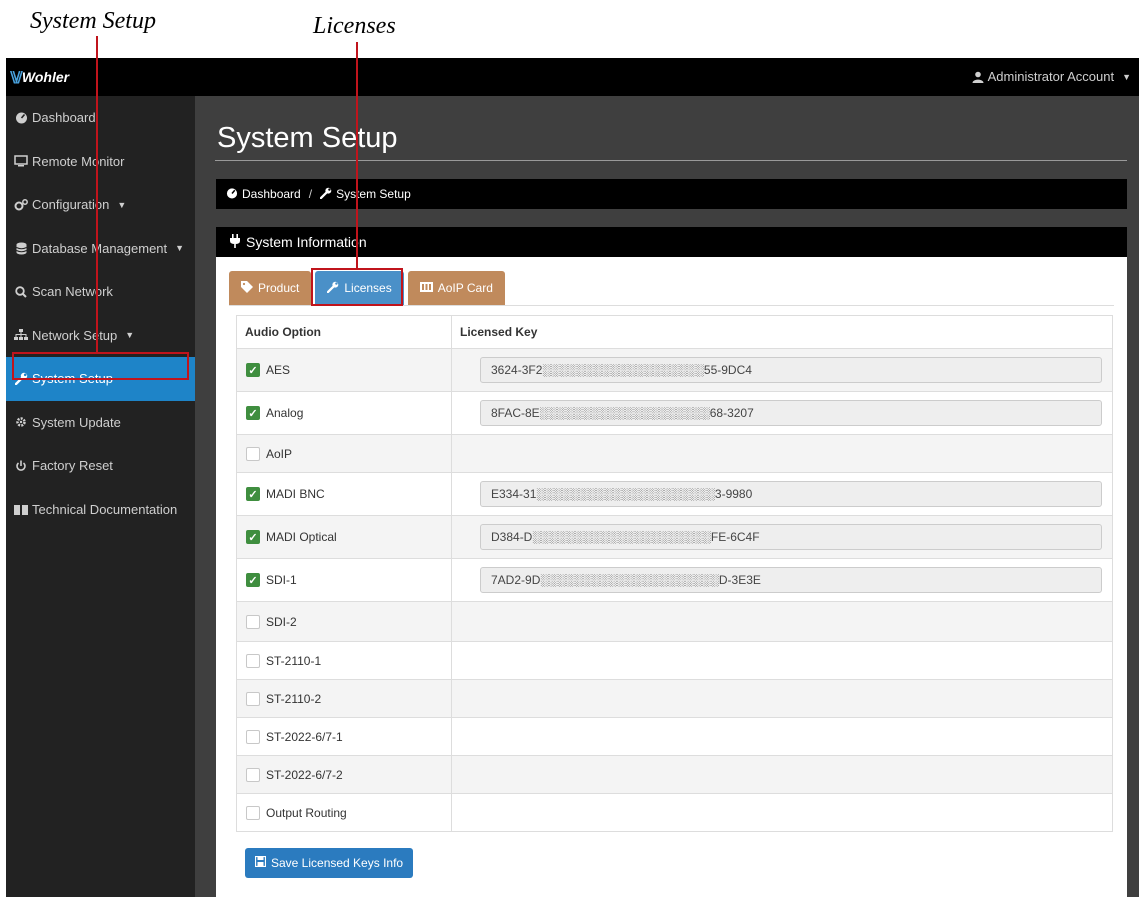 The width and height of the screenshot is (1139, 897). I want to click on sidebar-item-network-setup: Network Setup ▼, so click(100, 336).